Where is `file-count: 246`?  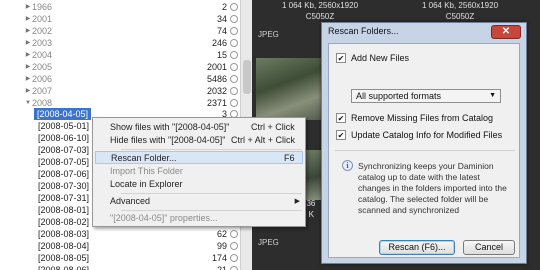 file-count: 246 is located at coordinates (219, 43).